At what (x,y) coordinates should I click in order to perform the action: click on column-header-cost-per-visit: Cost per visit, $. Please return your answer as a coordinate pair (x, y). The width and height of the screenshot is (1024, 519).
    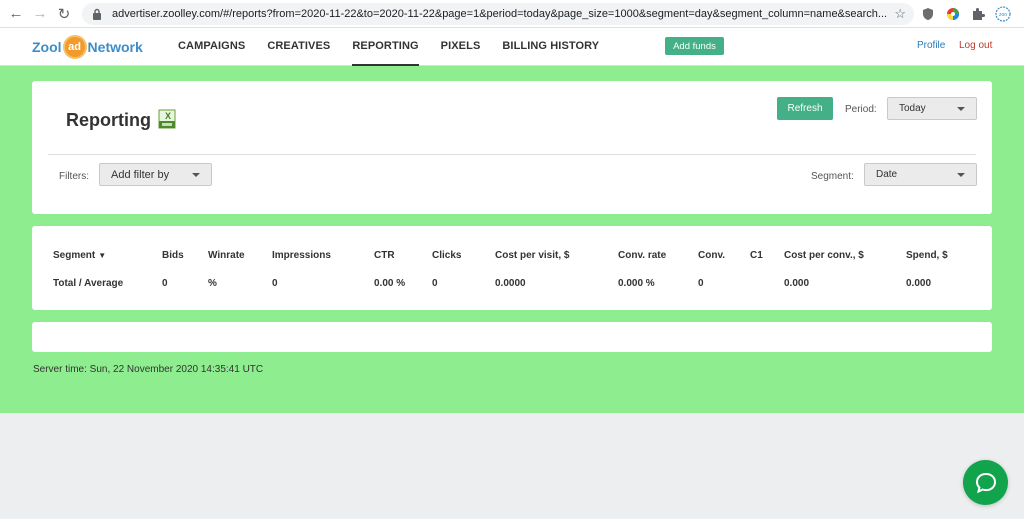
    Looking at the image, I should click on (532, 255).